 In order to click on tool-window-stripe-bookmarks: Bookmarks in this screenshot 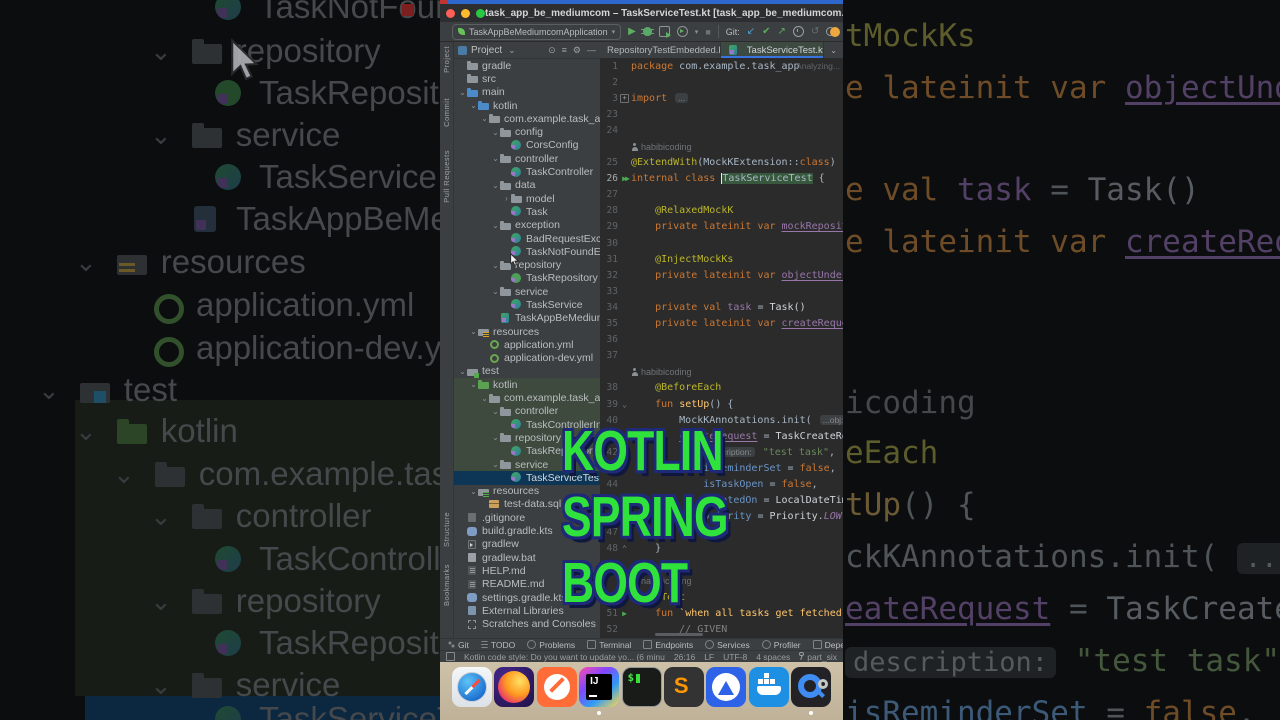, I will do `click(446, 585)`.